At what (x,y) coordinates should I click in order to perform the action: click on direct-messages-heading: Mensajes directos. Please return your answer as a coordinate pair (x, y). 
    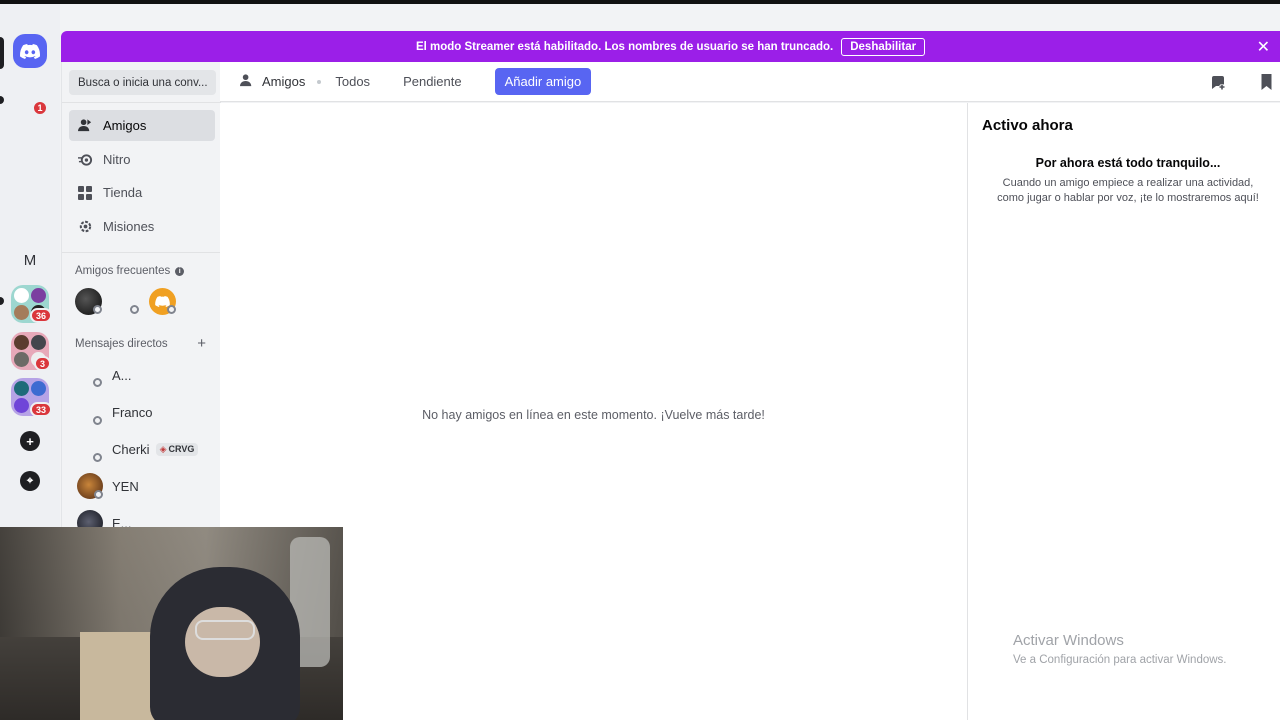
    Looking at the image, I should click on (121, 344).